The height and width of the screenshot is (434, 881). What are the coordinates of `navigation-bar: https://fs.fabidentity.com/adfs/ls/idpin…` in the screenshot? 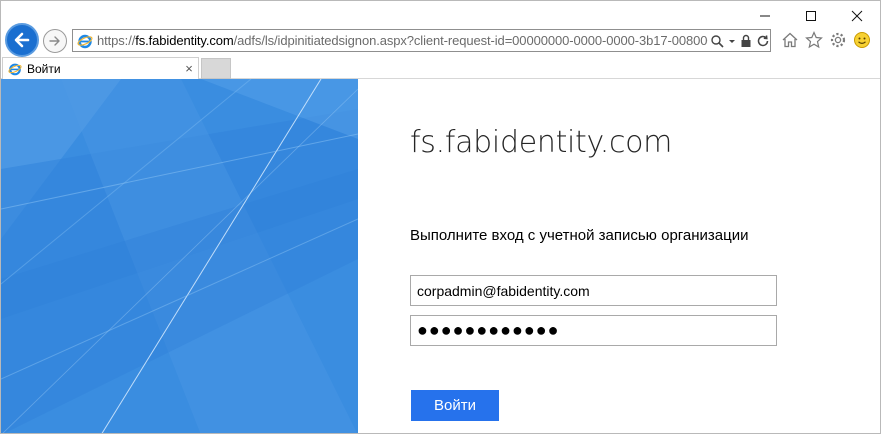 It's located at (440, 40).